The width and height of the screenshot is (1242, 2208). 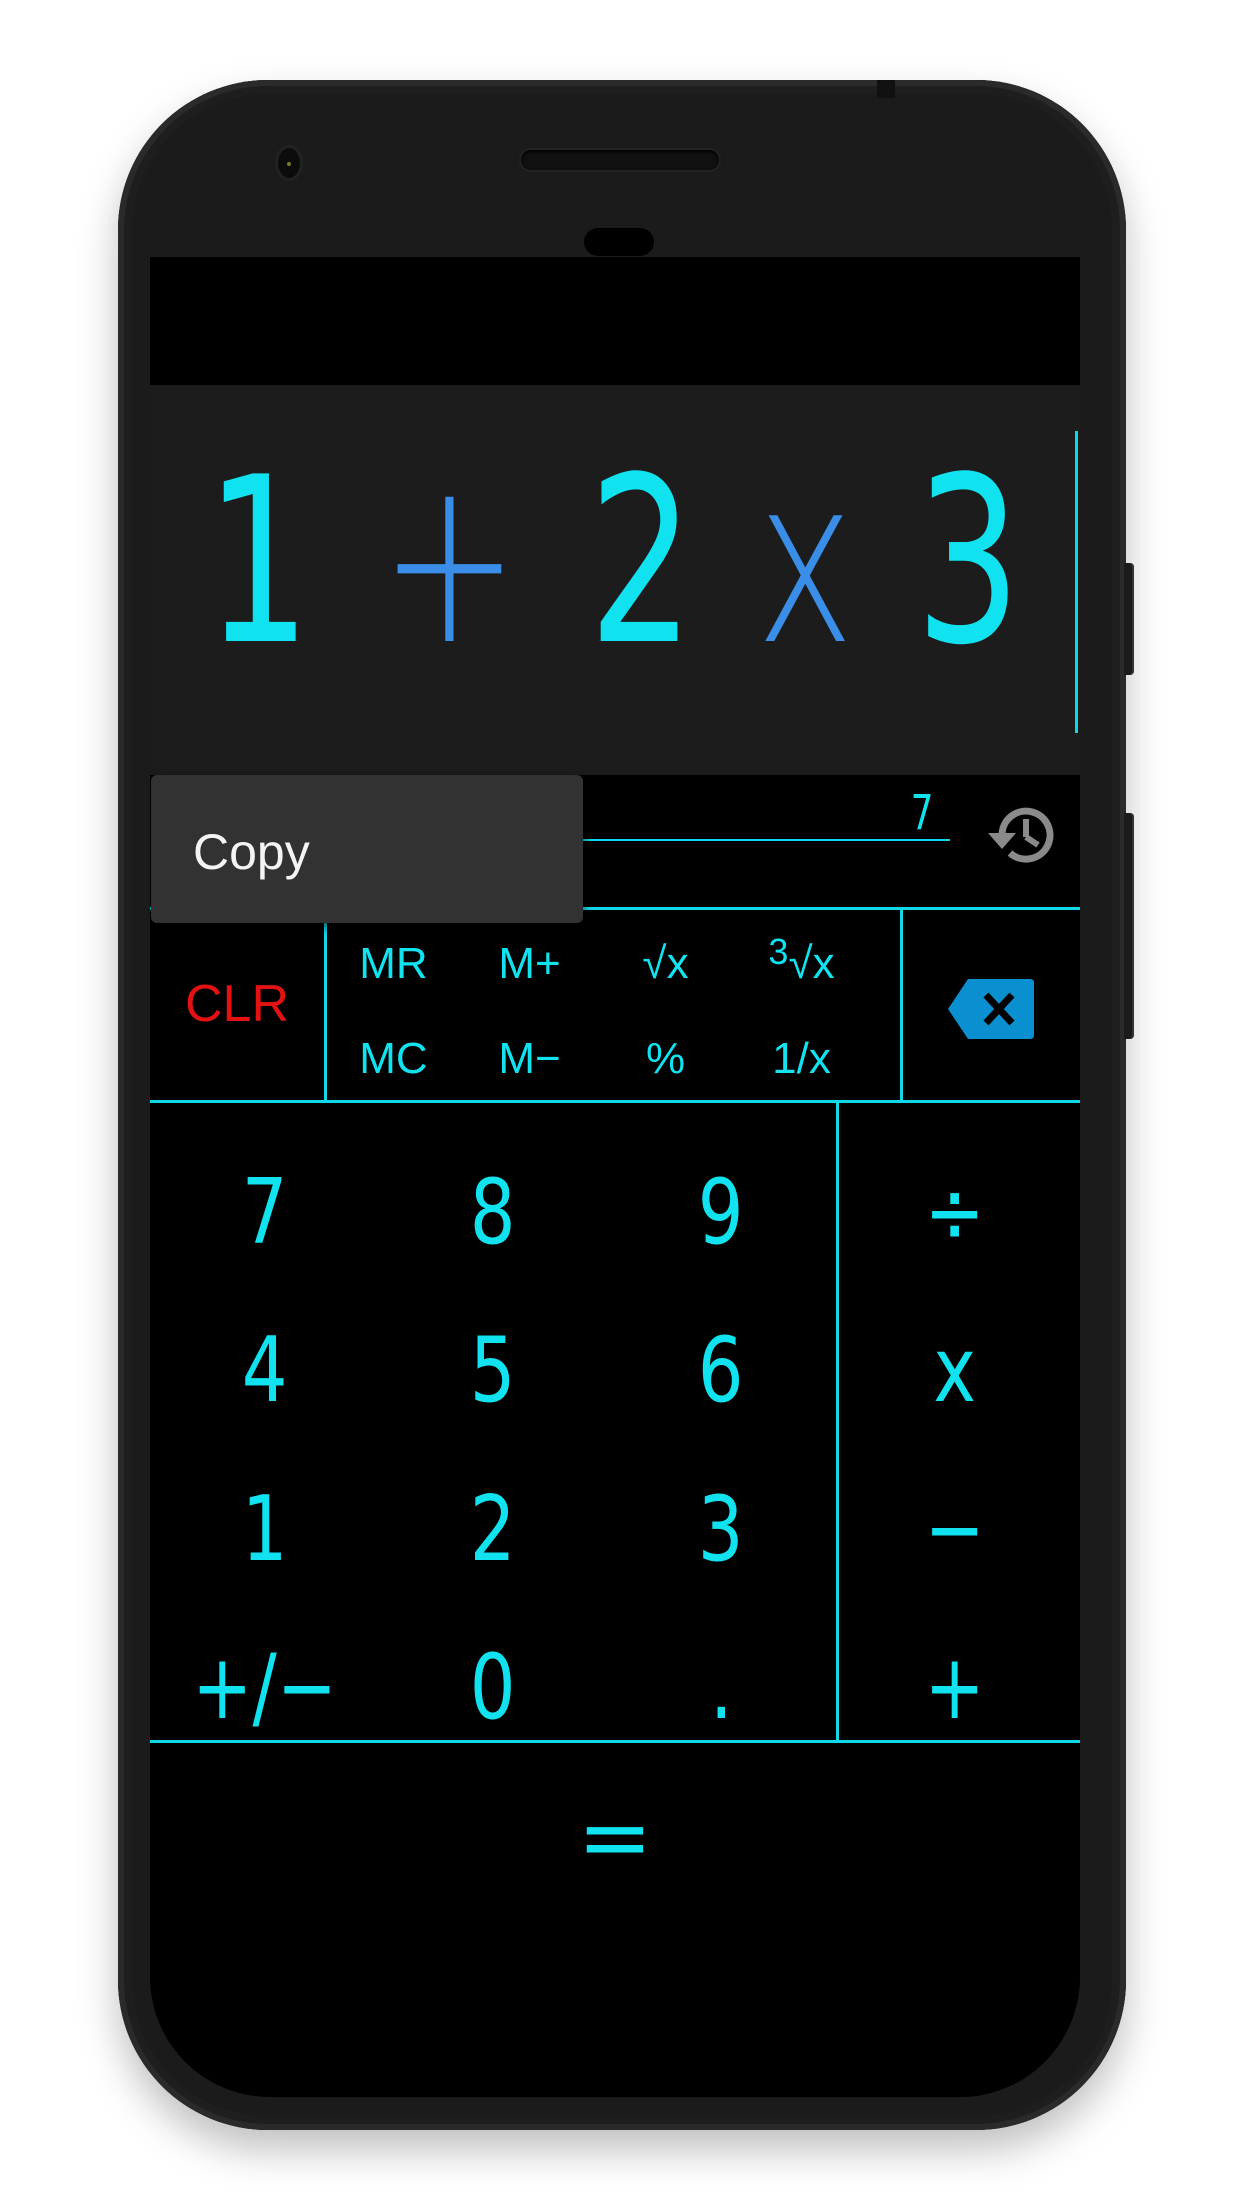 What do you see at coordinates (1129, 619) in the screenshot?
I see `power-button` at bounding box center [1129, 619].